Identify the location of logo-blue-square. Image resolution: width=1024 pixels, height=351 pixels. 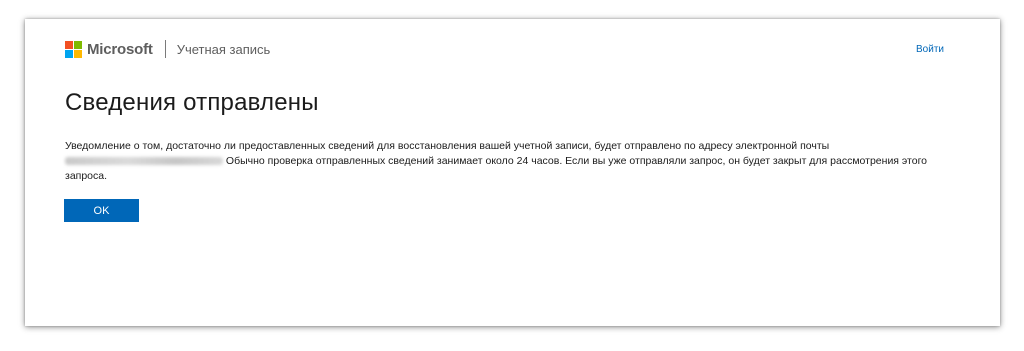
(69, 53).